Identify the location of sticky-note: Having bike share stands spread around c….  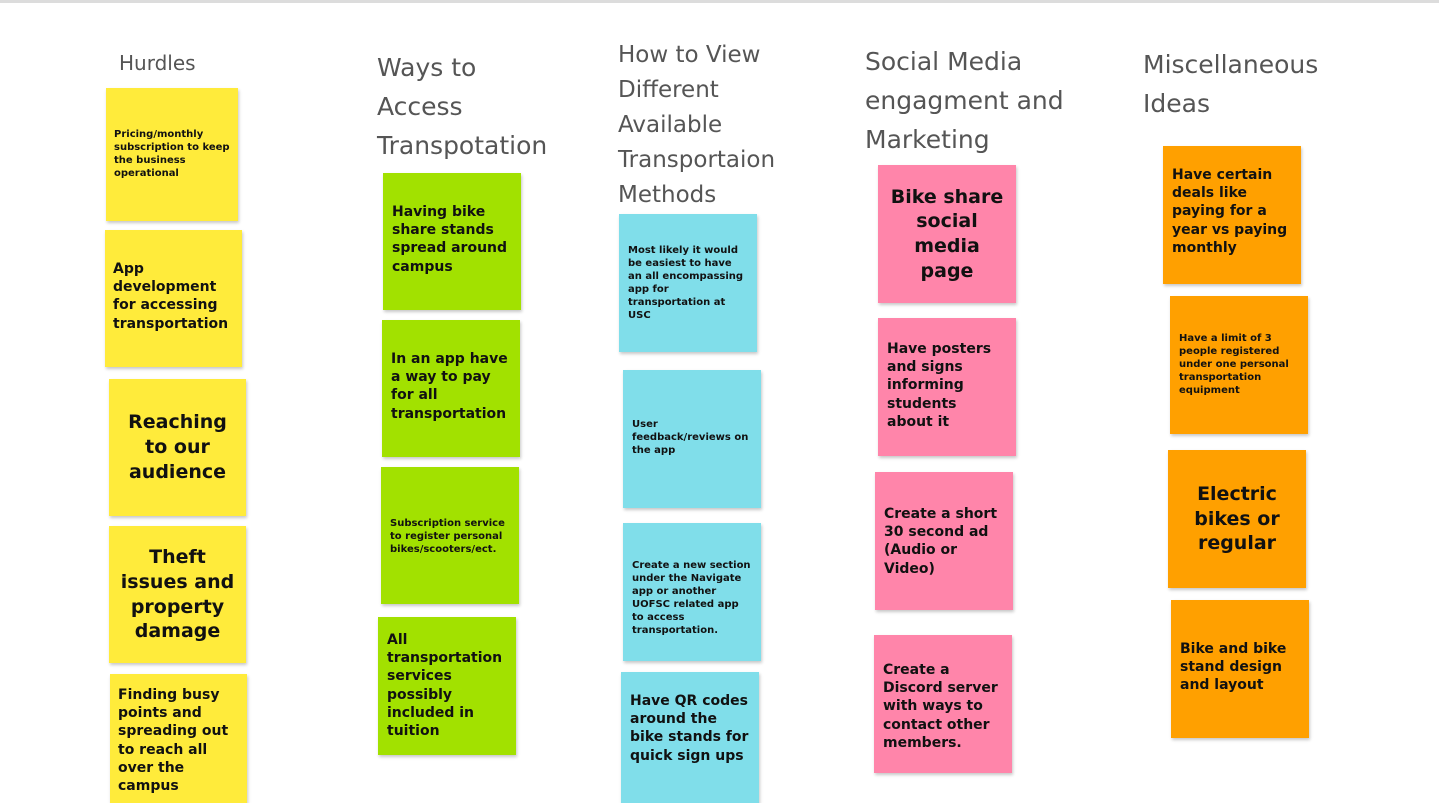
(452, 241).